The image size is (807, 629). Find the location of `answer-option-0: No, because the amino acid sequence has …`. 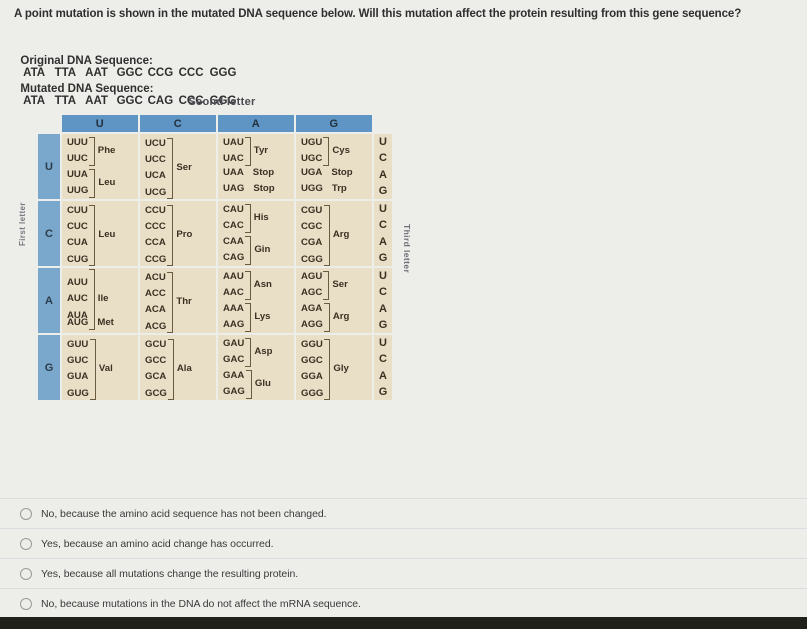

answer-option-0: No, because the amino acid sequence has … is located at coordinates (403, 513).